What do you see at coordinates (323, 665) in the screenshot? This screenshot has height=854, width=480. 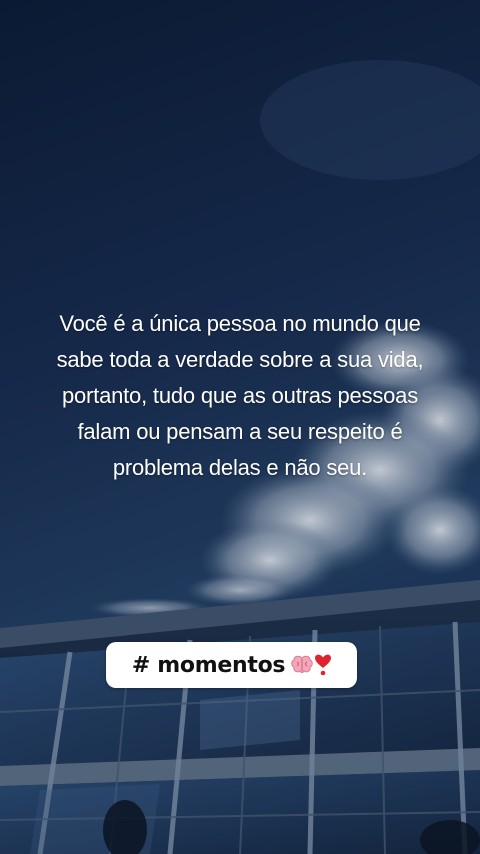 I see `heart-exclamation-icon` at bounding box center [323, 665].